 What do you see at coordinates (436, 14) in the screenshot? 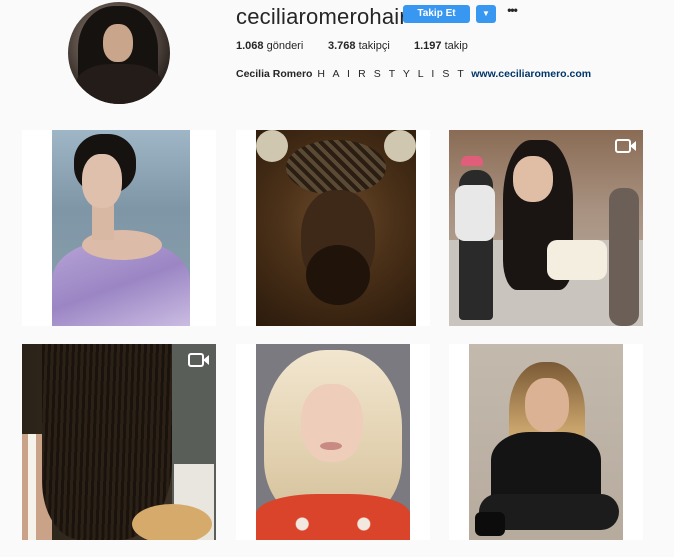
I see `follow-button: Takip Et` at bounding box center [436, 14].